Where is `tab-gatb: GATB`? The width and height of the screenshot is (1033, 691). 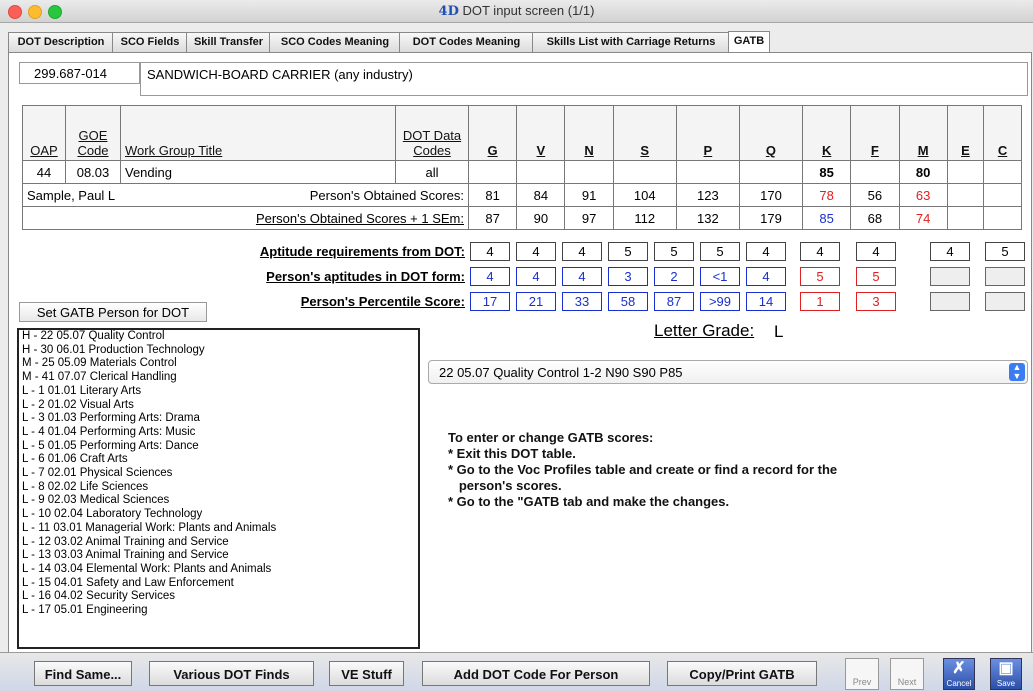 tab-gatb: GATB is located at coordinates (749, 42).